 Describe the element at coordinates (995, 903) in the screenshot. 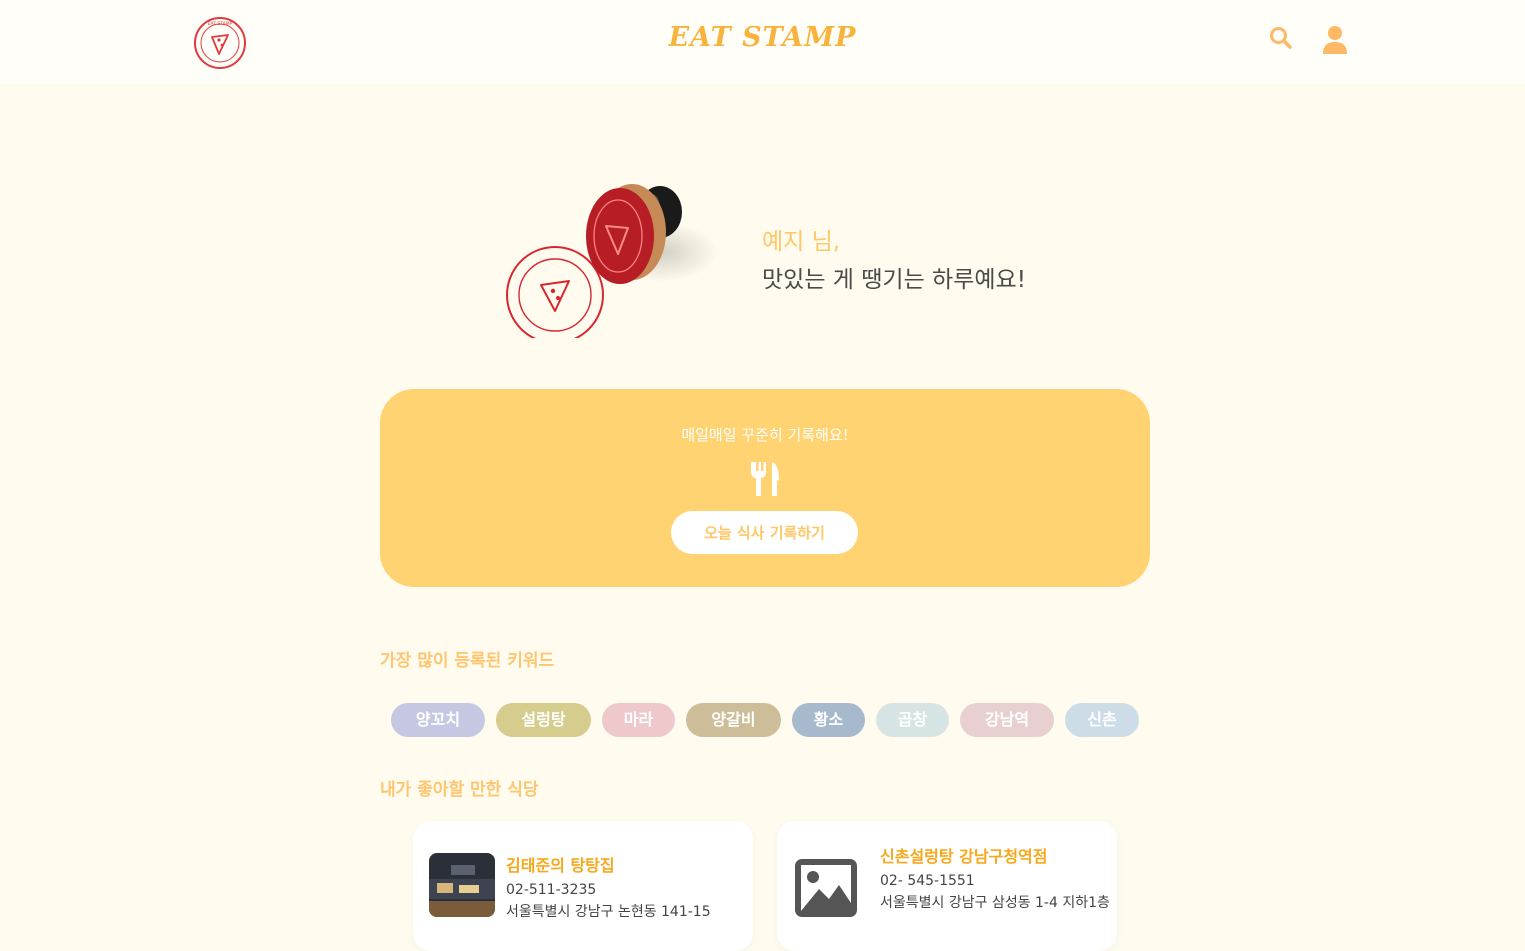

I see `restaurant-address: 서울특별시 강남구 삼성동 1-4 지하1층` at that location.